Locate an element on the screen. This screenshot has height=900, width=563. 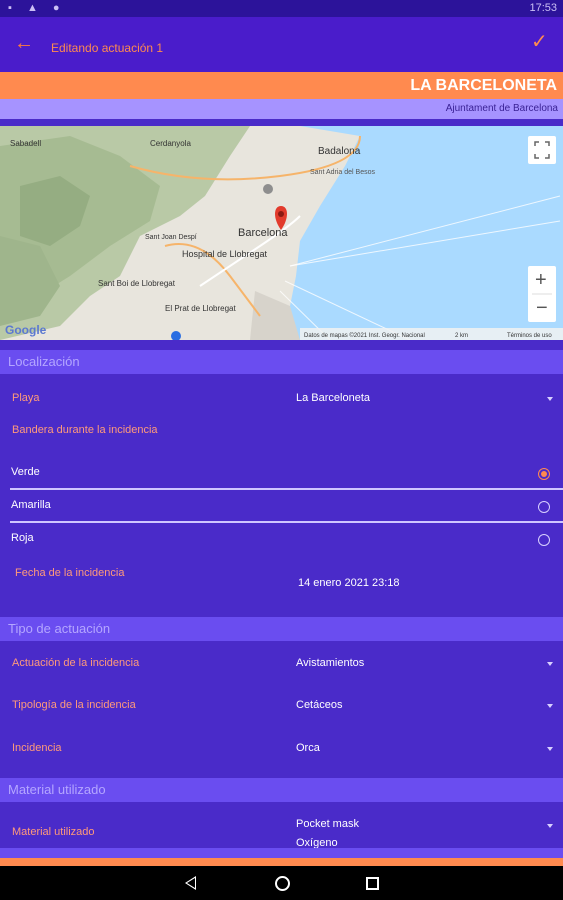
material-value-2: Oxígeno is located at coordinates (317, 842).